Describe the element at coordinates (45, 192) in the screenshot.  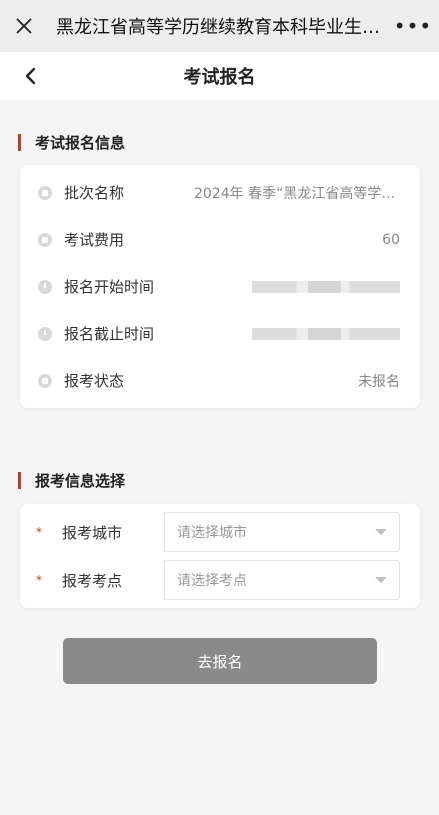
I see `doc-icon` at that location.